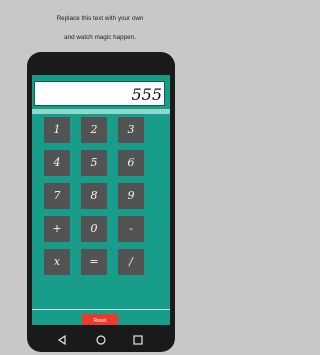 The image size is (320, 355). What do you see at coordinates (99, 93) in the screenshot?
I see `result-display: 555` at bounding box center [99, 93].